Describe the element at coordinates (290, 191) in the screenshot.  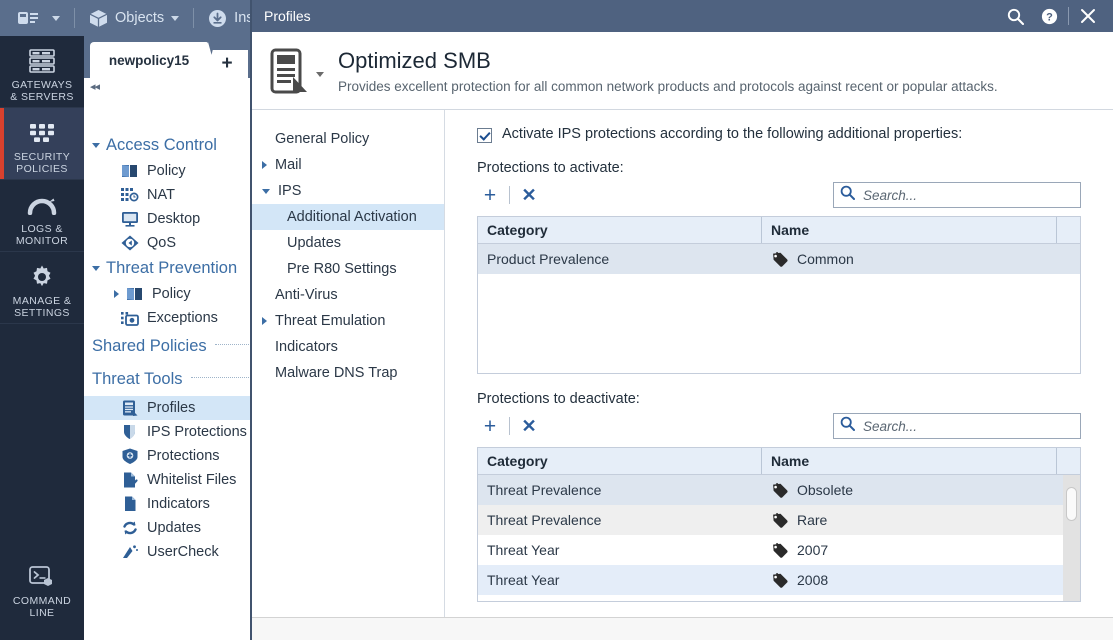
I see `nav-label: IPS` at that location.